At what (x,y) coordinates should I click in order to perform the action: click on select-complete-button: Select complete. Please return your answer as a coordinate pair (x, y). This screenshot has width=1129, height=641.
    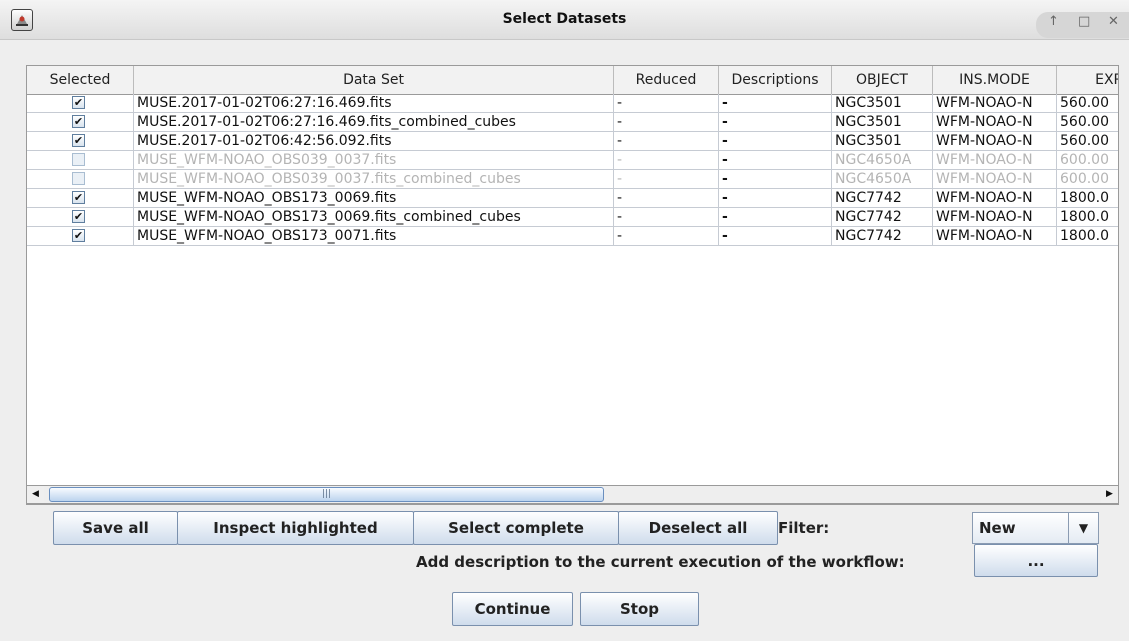
    Looking at the image, I should click on (516, 528).